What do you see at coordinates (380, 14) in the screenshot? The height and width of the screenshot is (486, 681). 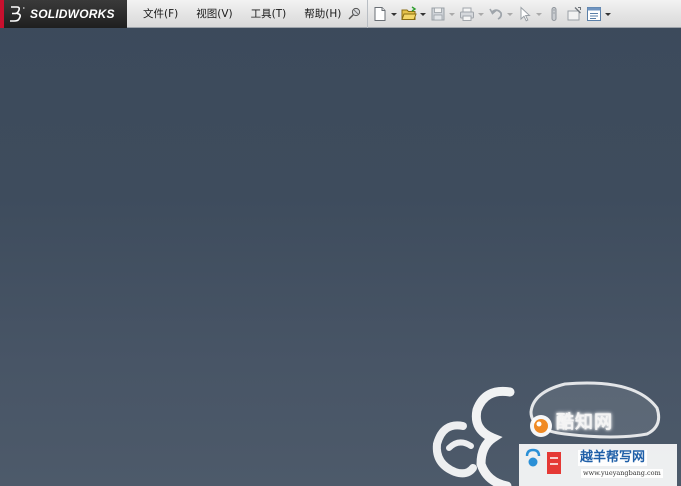 I see `new-document-icon` at bounding box center [380, 14].